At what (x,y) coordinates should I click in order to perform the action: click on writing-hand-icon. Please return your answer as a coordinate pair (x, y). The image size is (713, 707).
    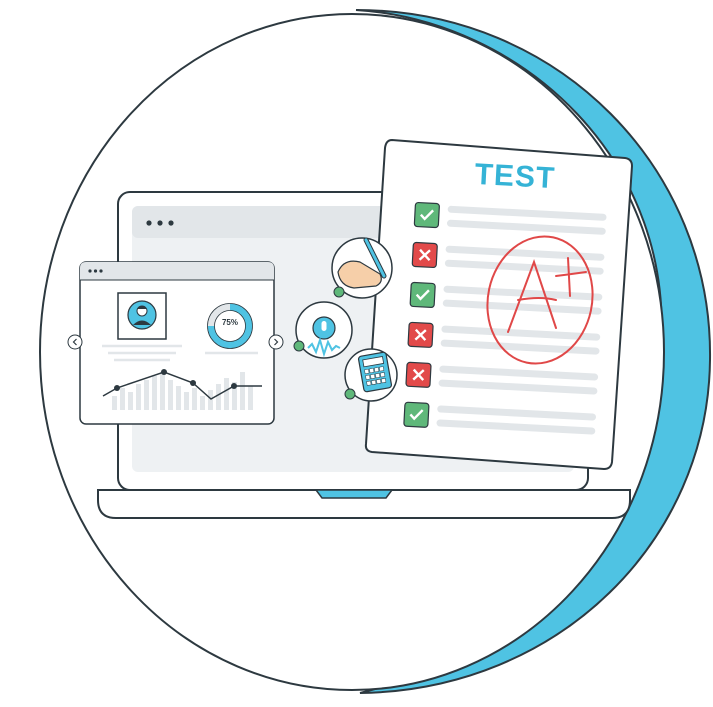
    Looking at the image, I should click on (362, 268).